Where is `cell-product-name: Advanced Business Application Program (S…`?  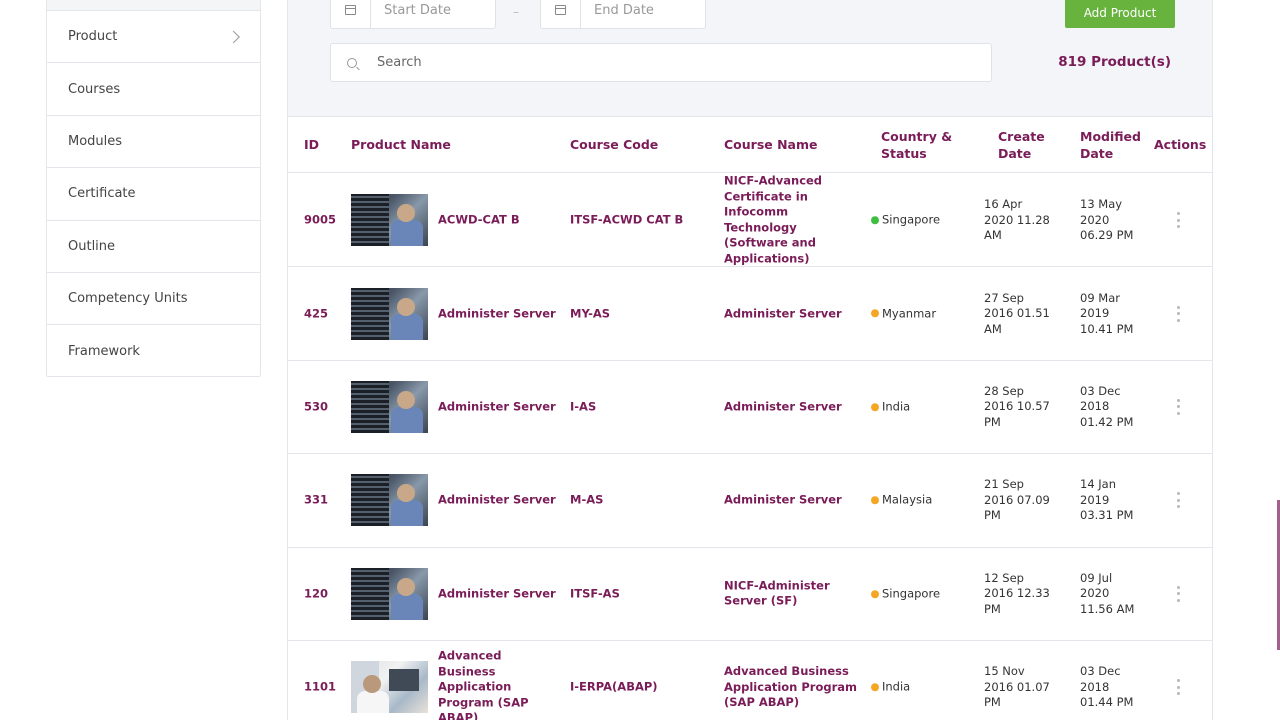
cell-product-name: Advanced Business Application Program (S… is located at coordinates (498, 684).